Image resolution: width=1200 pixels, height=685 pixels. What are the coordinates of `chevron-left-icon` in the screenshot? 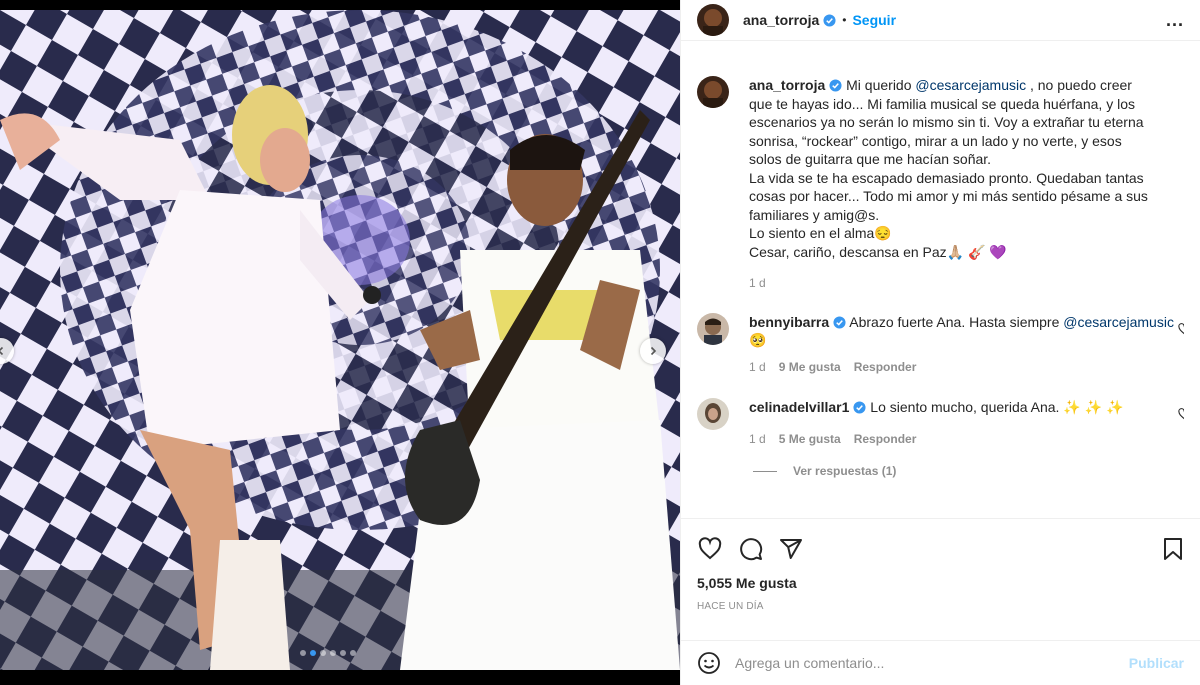 It's located at (2, 351).